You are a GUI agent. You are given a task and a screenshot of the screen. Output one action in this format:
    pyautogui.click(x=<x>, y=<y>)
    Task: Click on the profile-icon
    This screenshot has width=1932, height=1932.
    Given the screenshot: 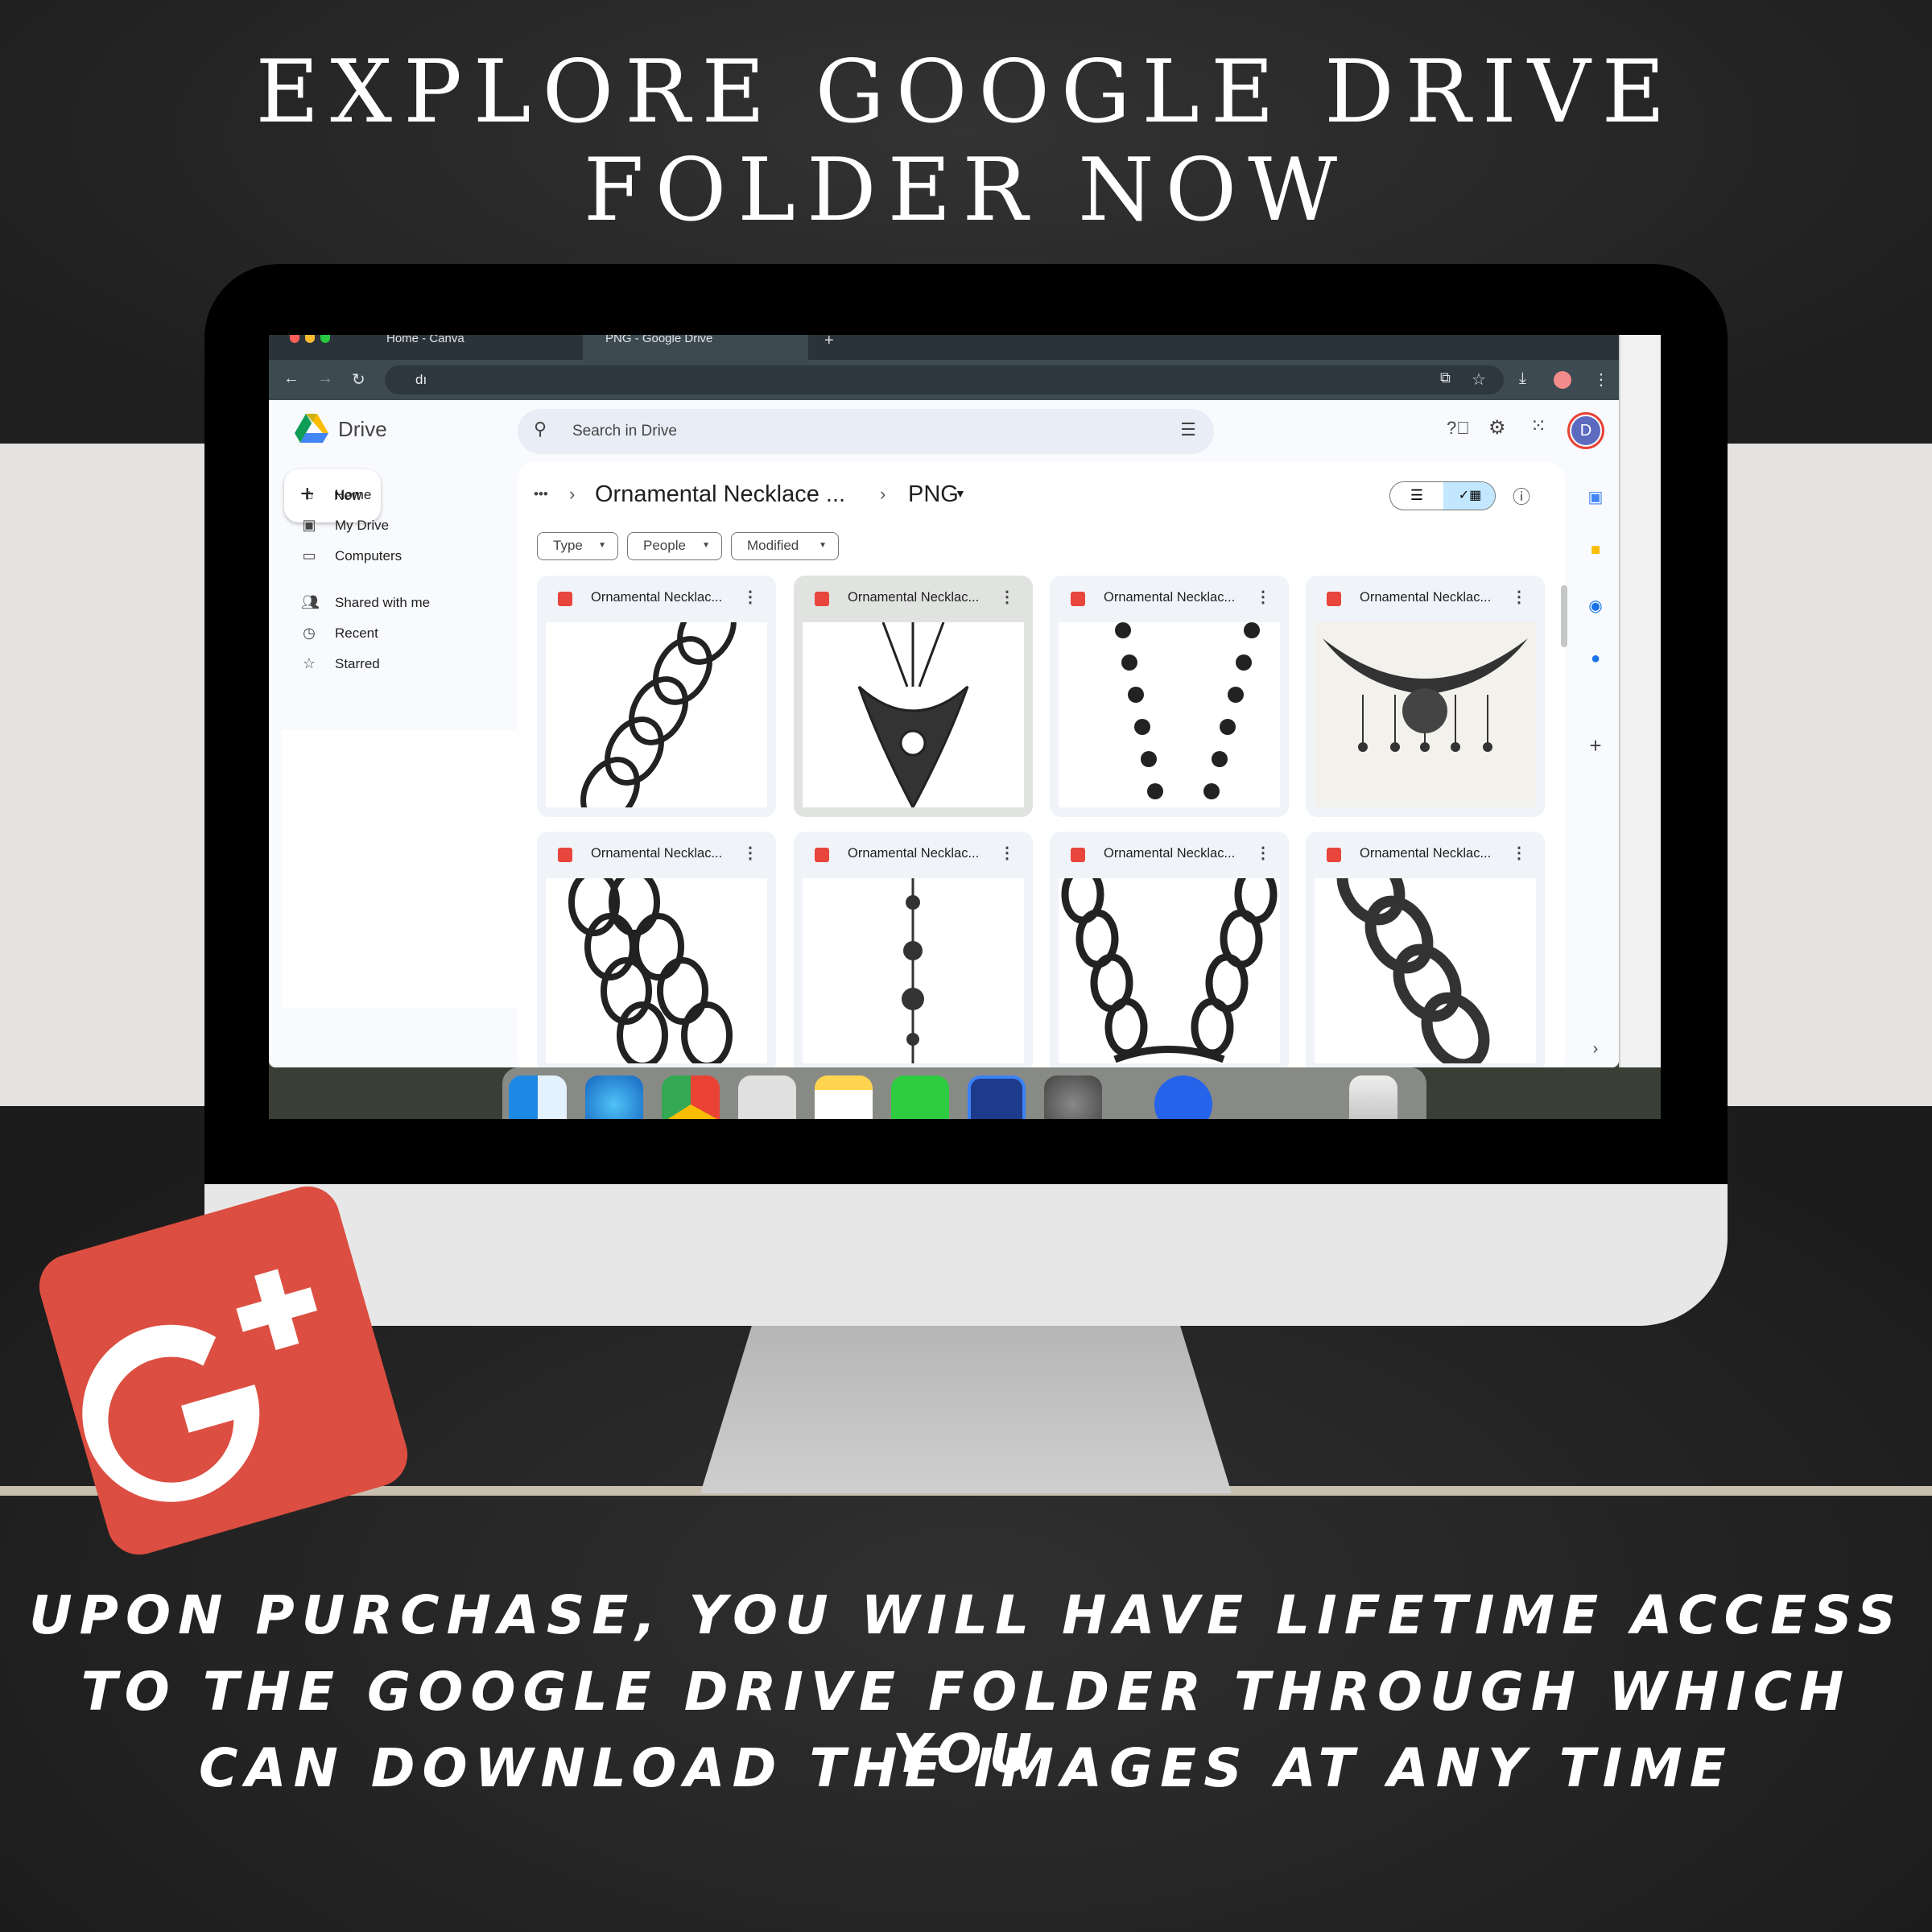 What is the action you would take?
    pyautogui.click(x=1562, y=380)
    